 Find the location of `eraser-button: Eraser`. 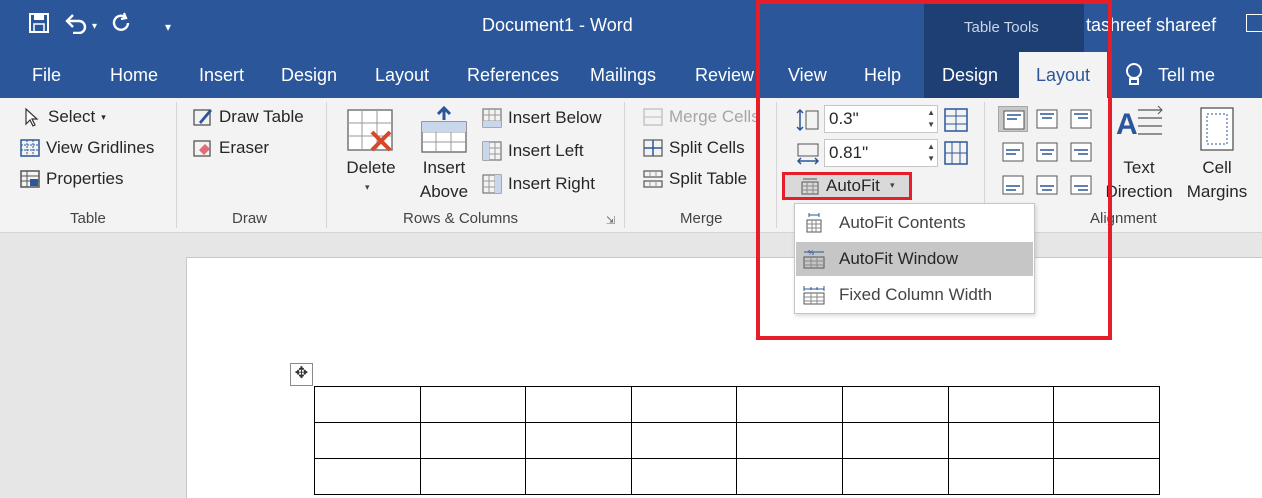

eraser-button: Eraser is located at coordinates (231, 148).